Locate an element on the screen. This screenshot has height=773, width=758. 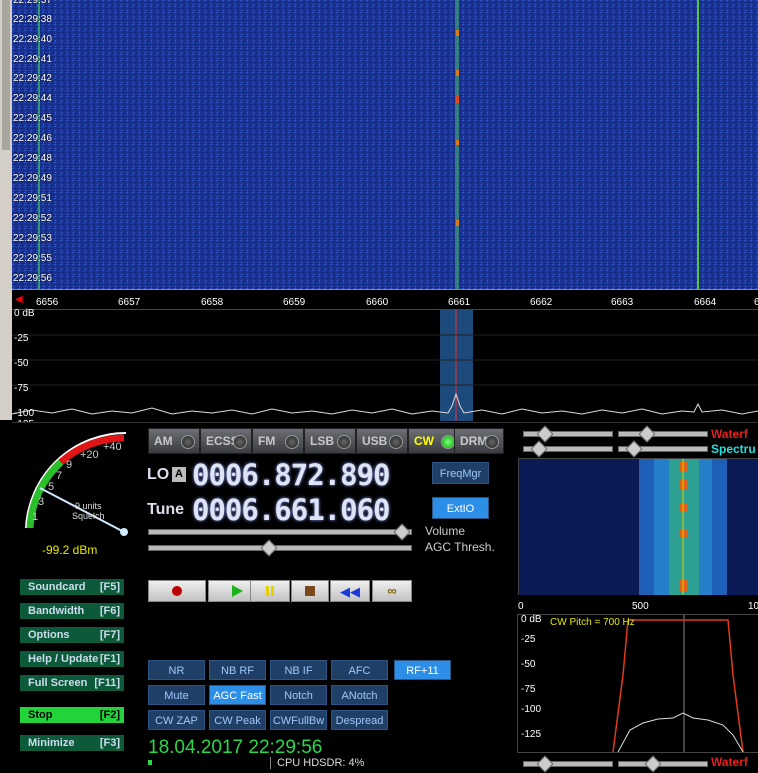
left-button-minimize: Minimize [F3] is located at coordinates (72, 743).